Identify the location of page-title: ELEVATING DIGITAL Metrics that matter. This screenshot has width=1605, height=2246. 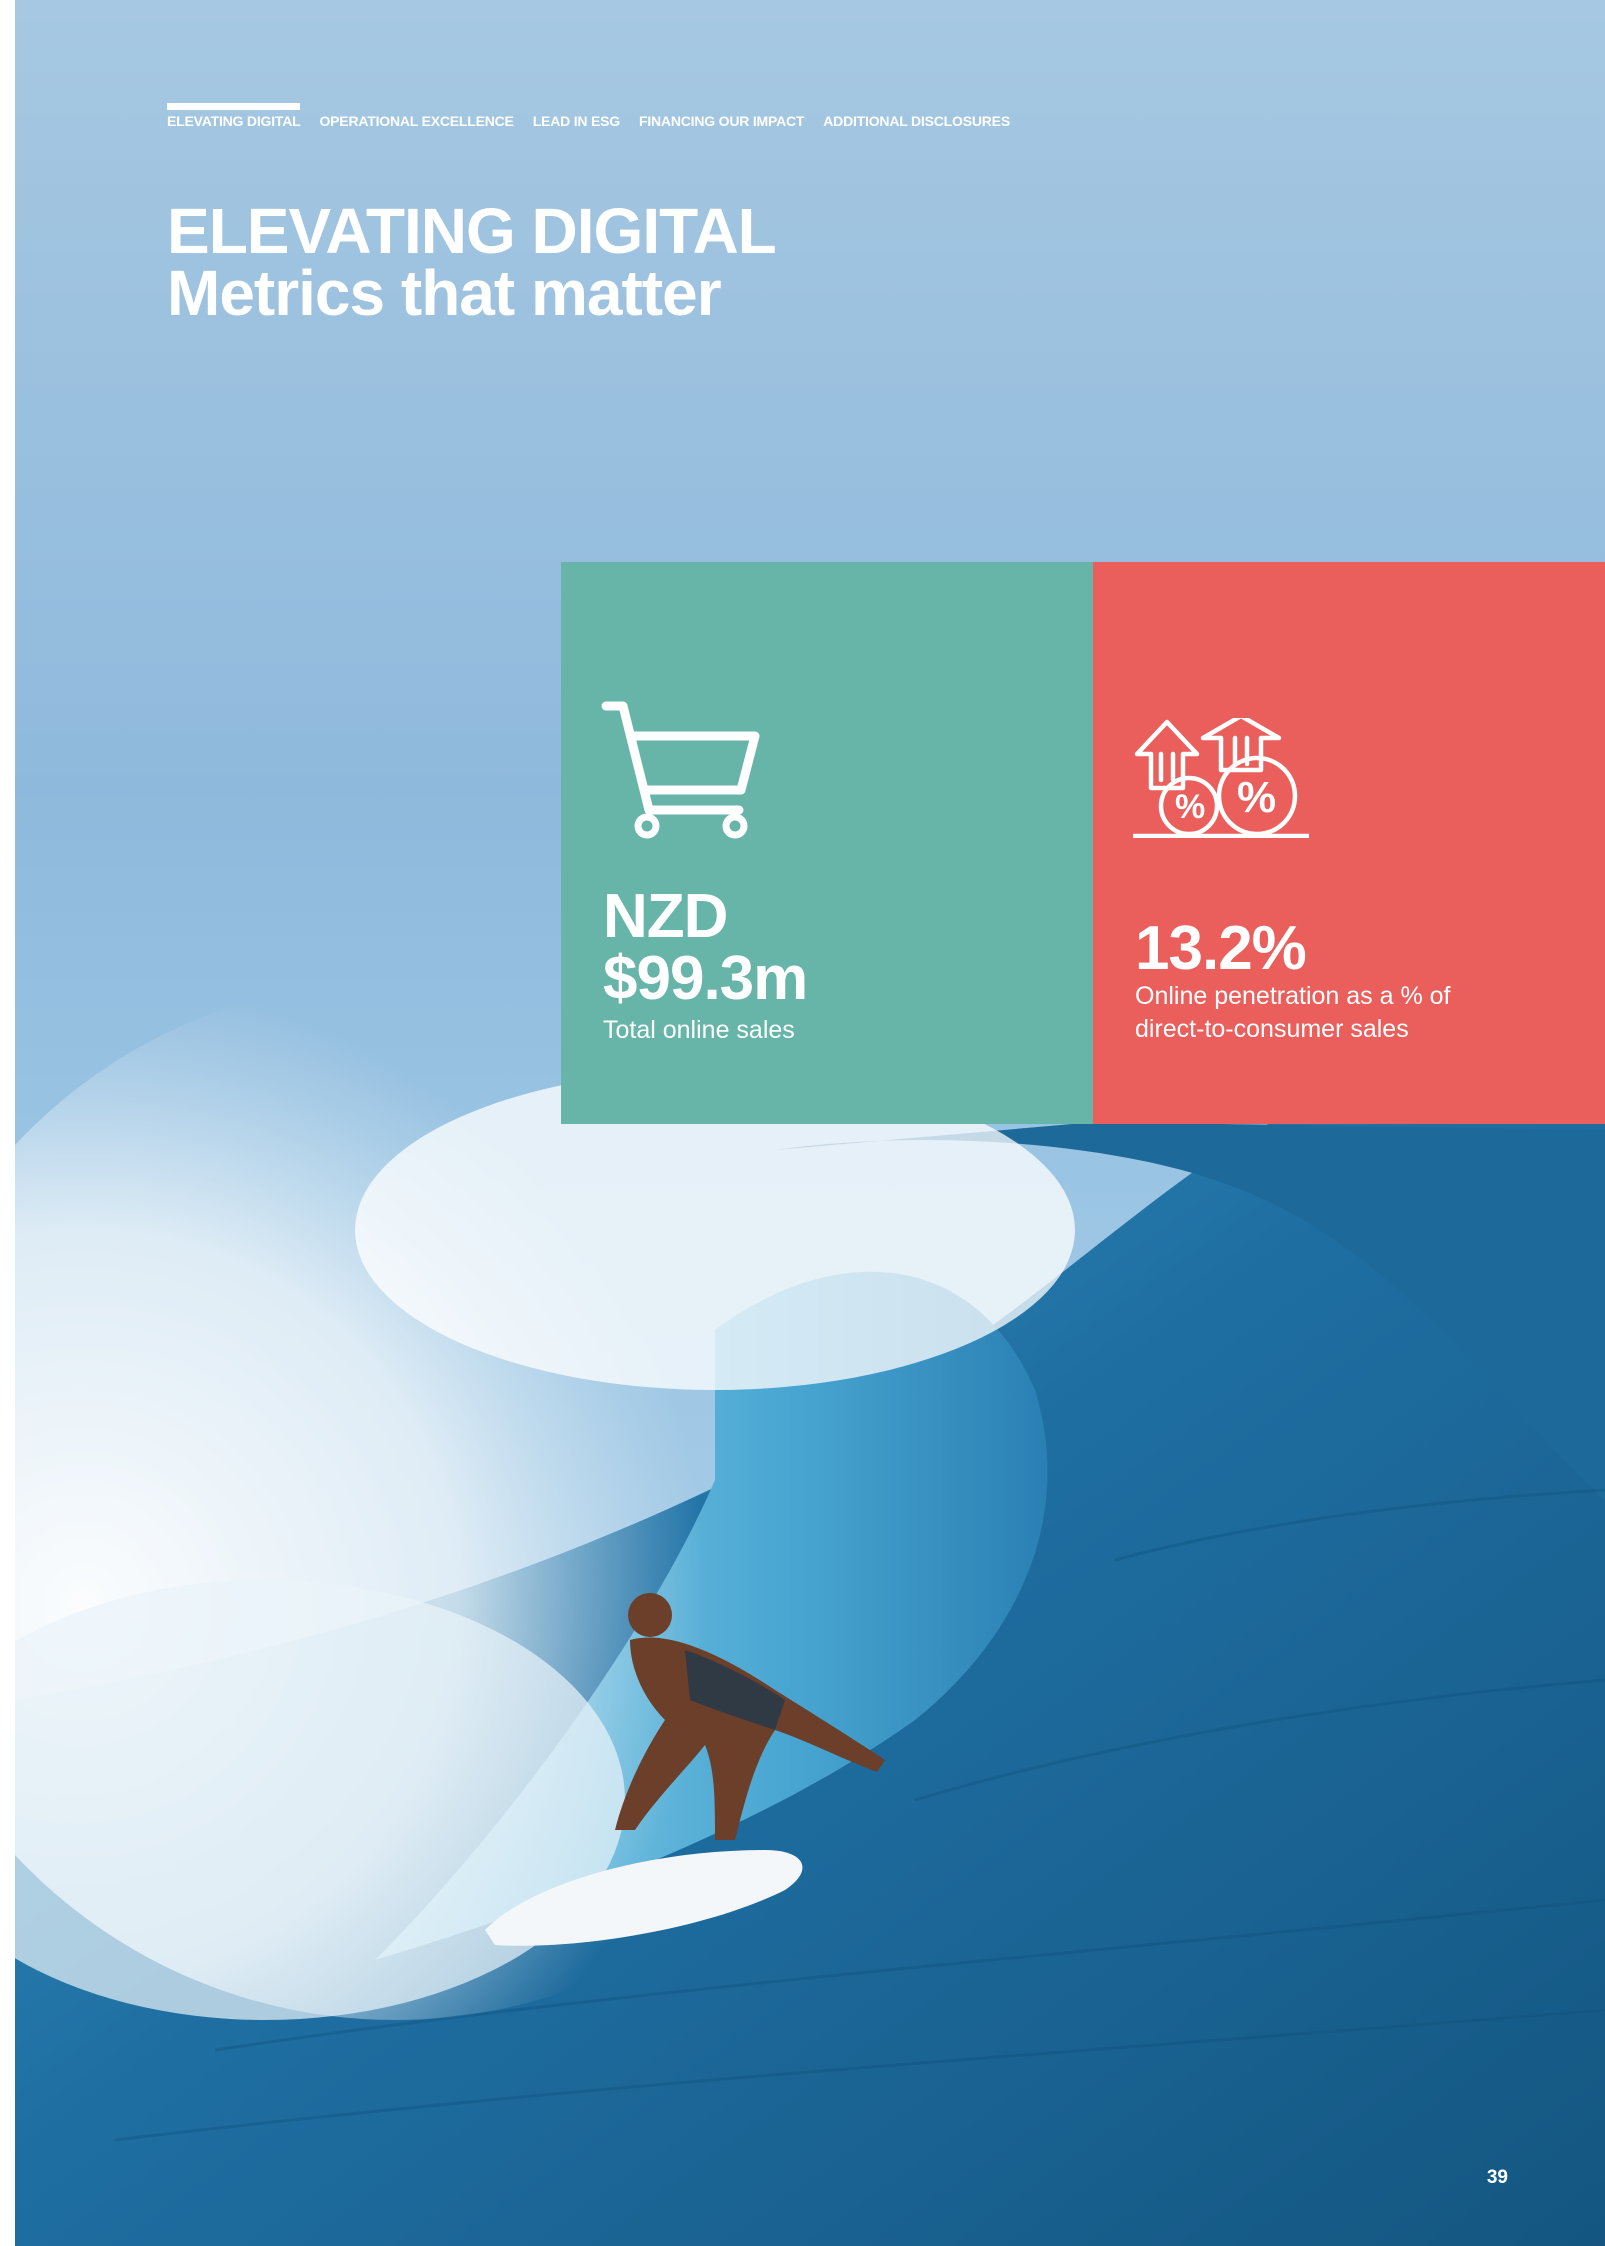
(472, 262).